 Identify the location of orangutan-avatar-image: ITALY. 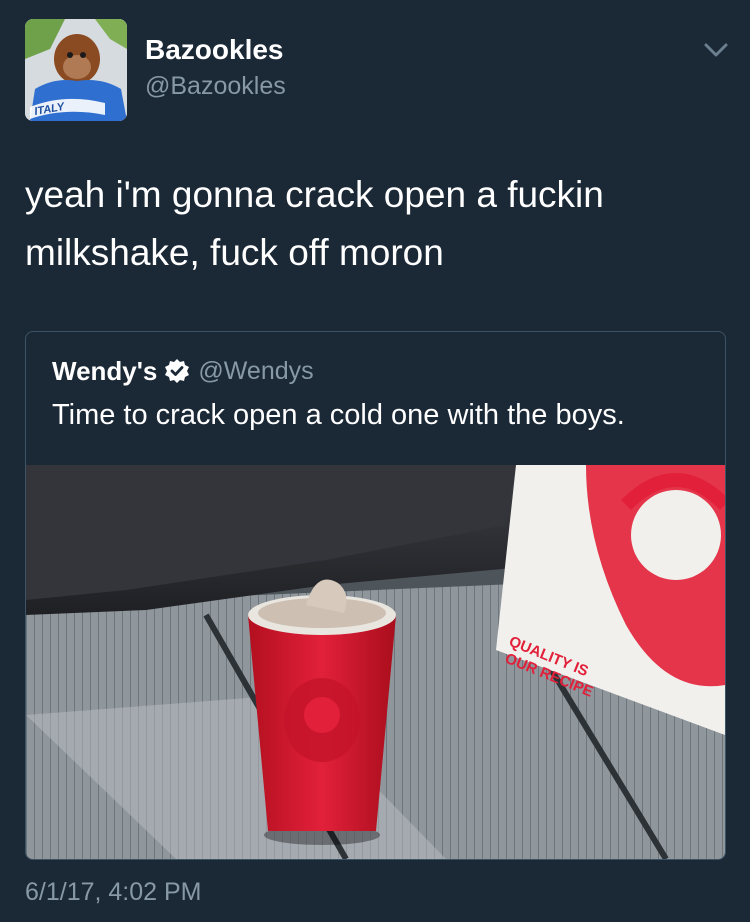
(76, 70).